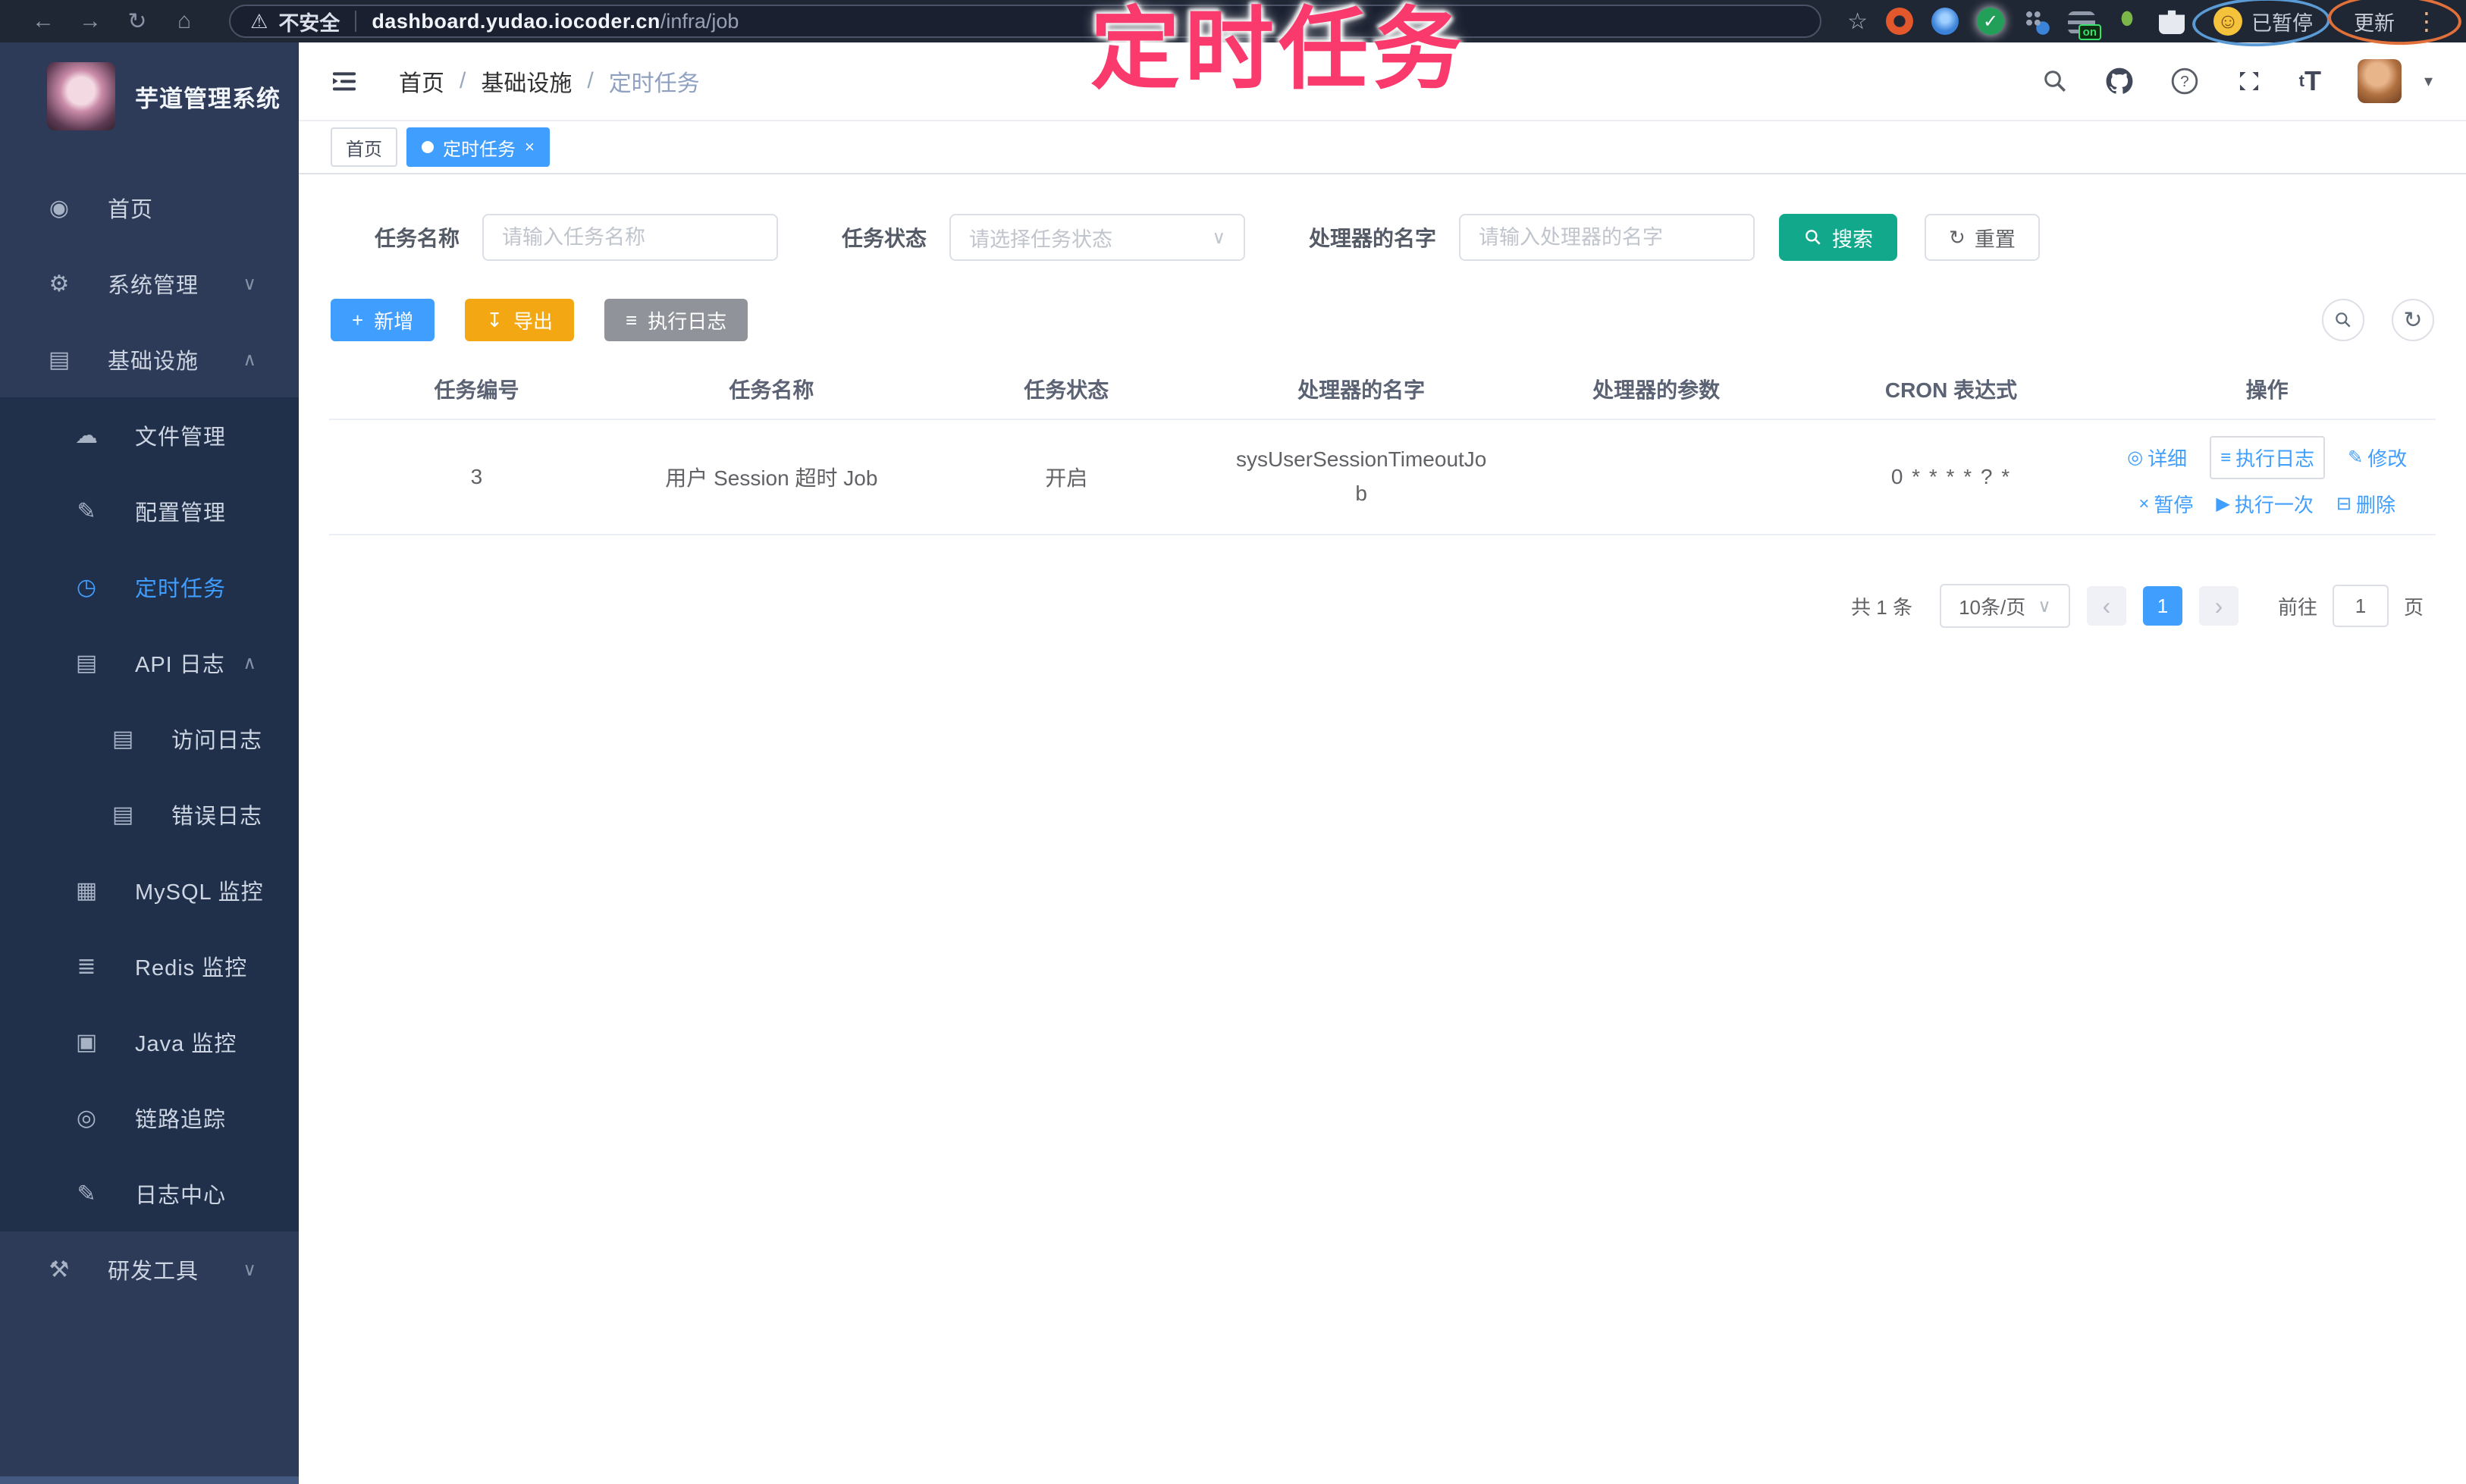  Describe the element at coordinates (137, 21) in the screenshot. I see `reload-icon: ↻` at that location.